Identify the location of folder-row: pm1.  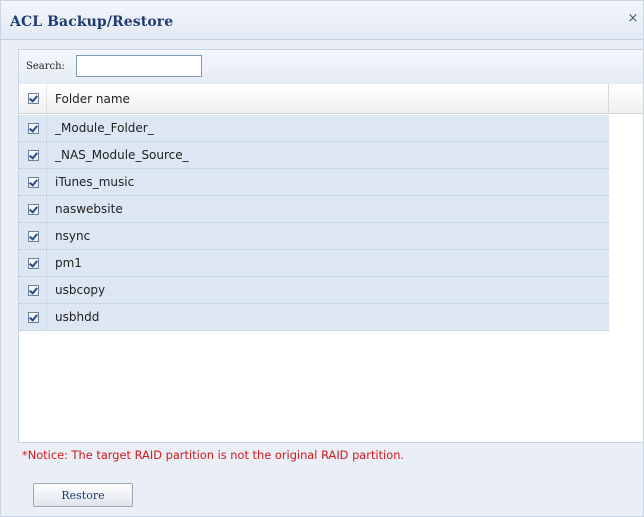
(314, 263).